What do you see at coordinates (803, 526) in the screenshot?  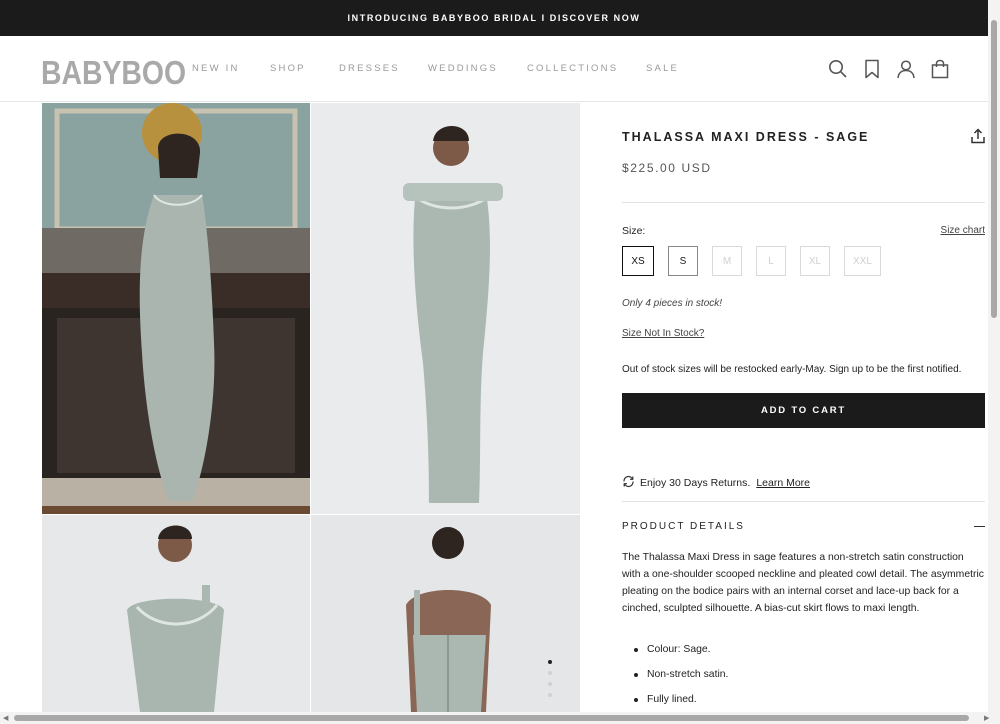 I see `product-details-toggle: PRODUCT DETAILS` at bounding box center [803, 526].